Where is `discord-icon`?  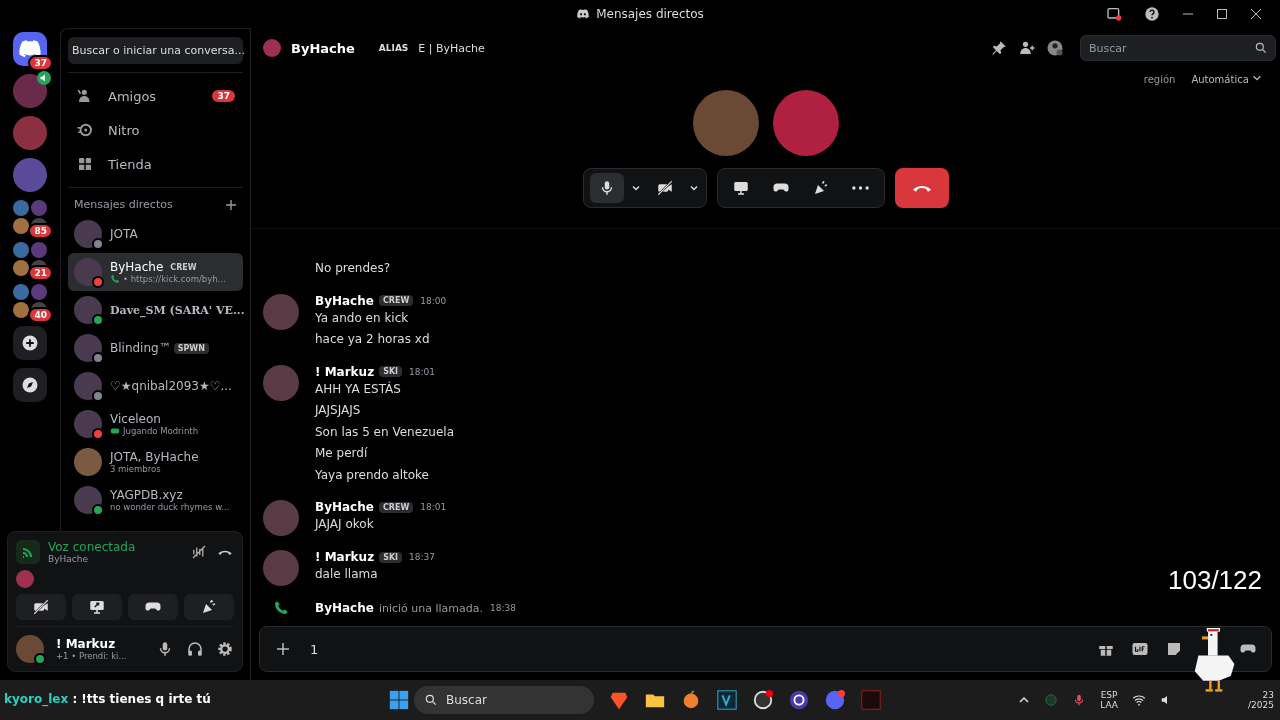 discord-icon is located at coordinates (835, 700).